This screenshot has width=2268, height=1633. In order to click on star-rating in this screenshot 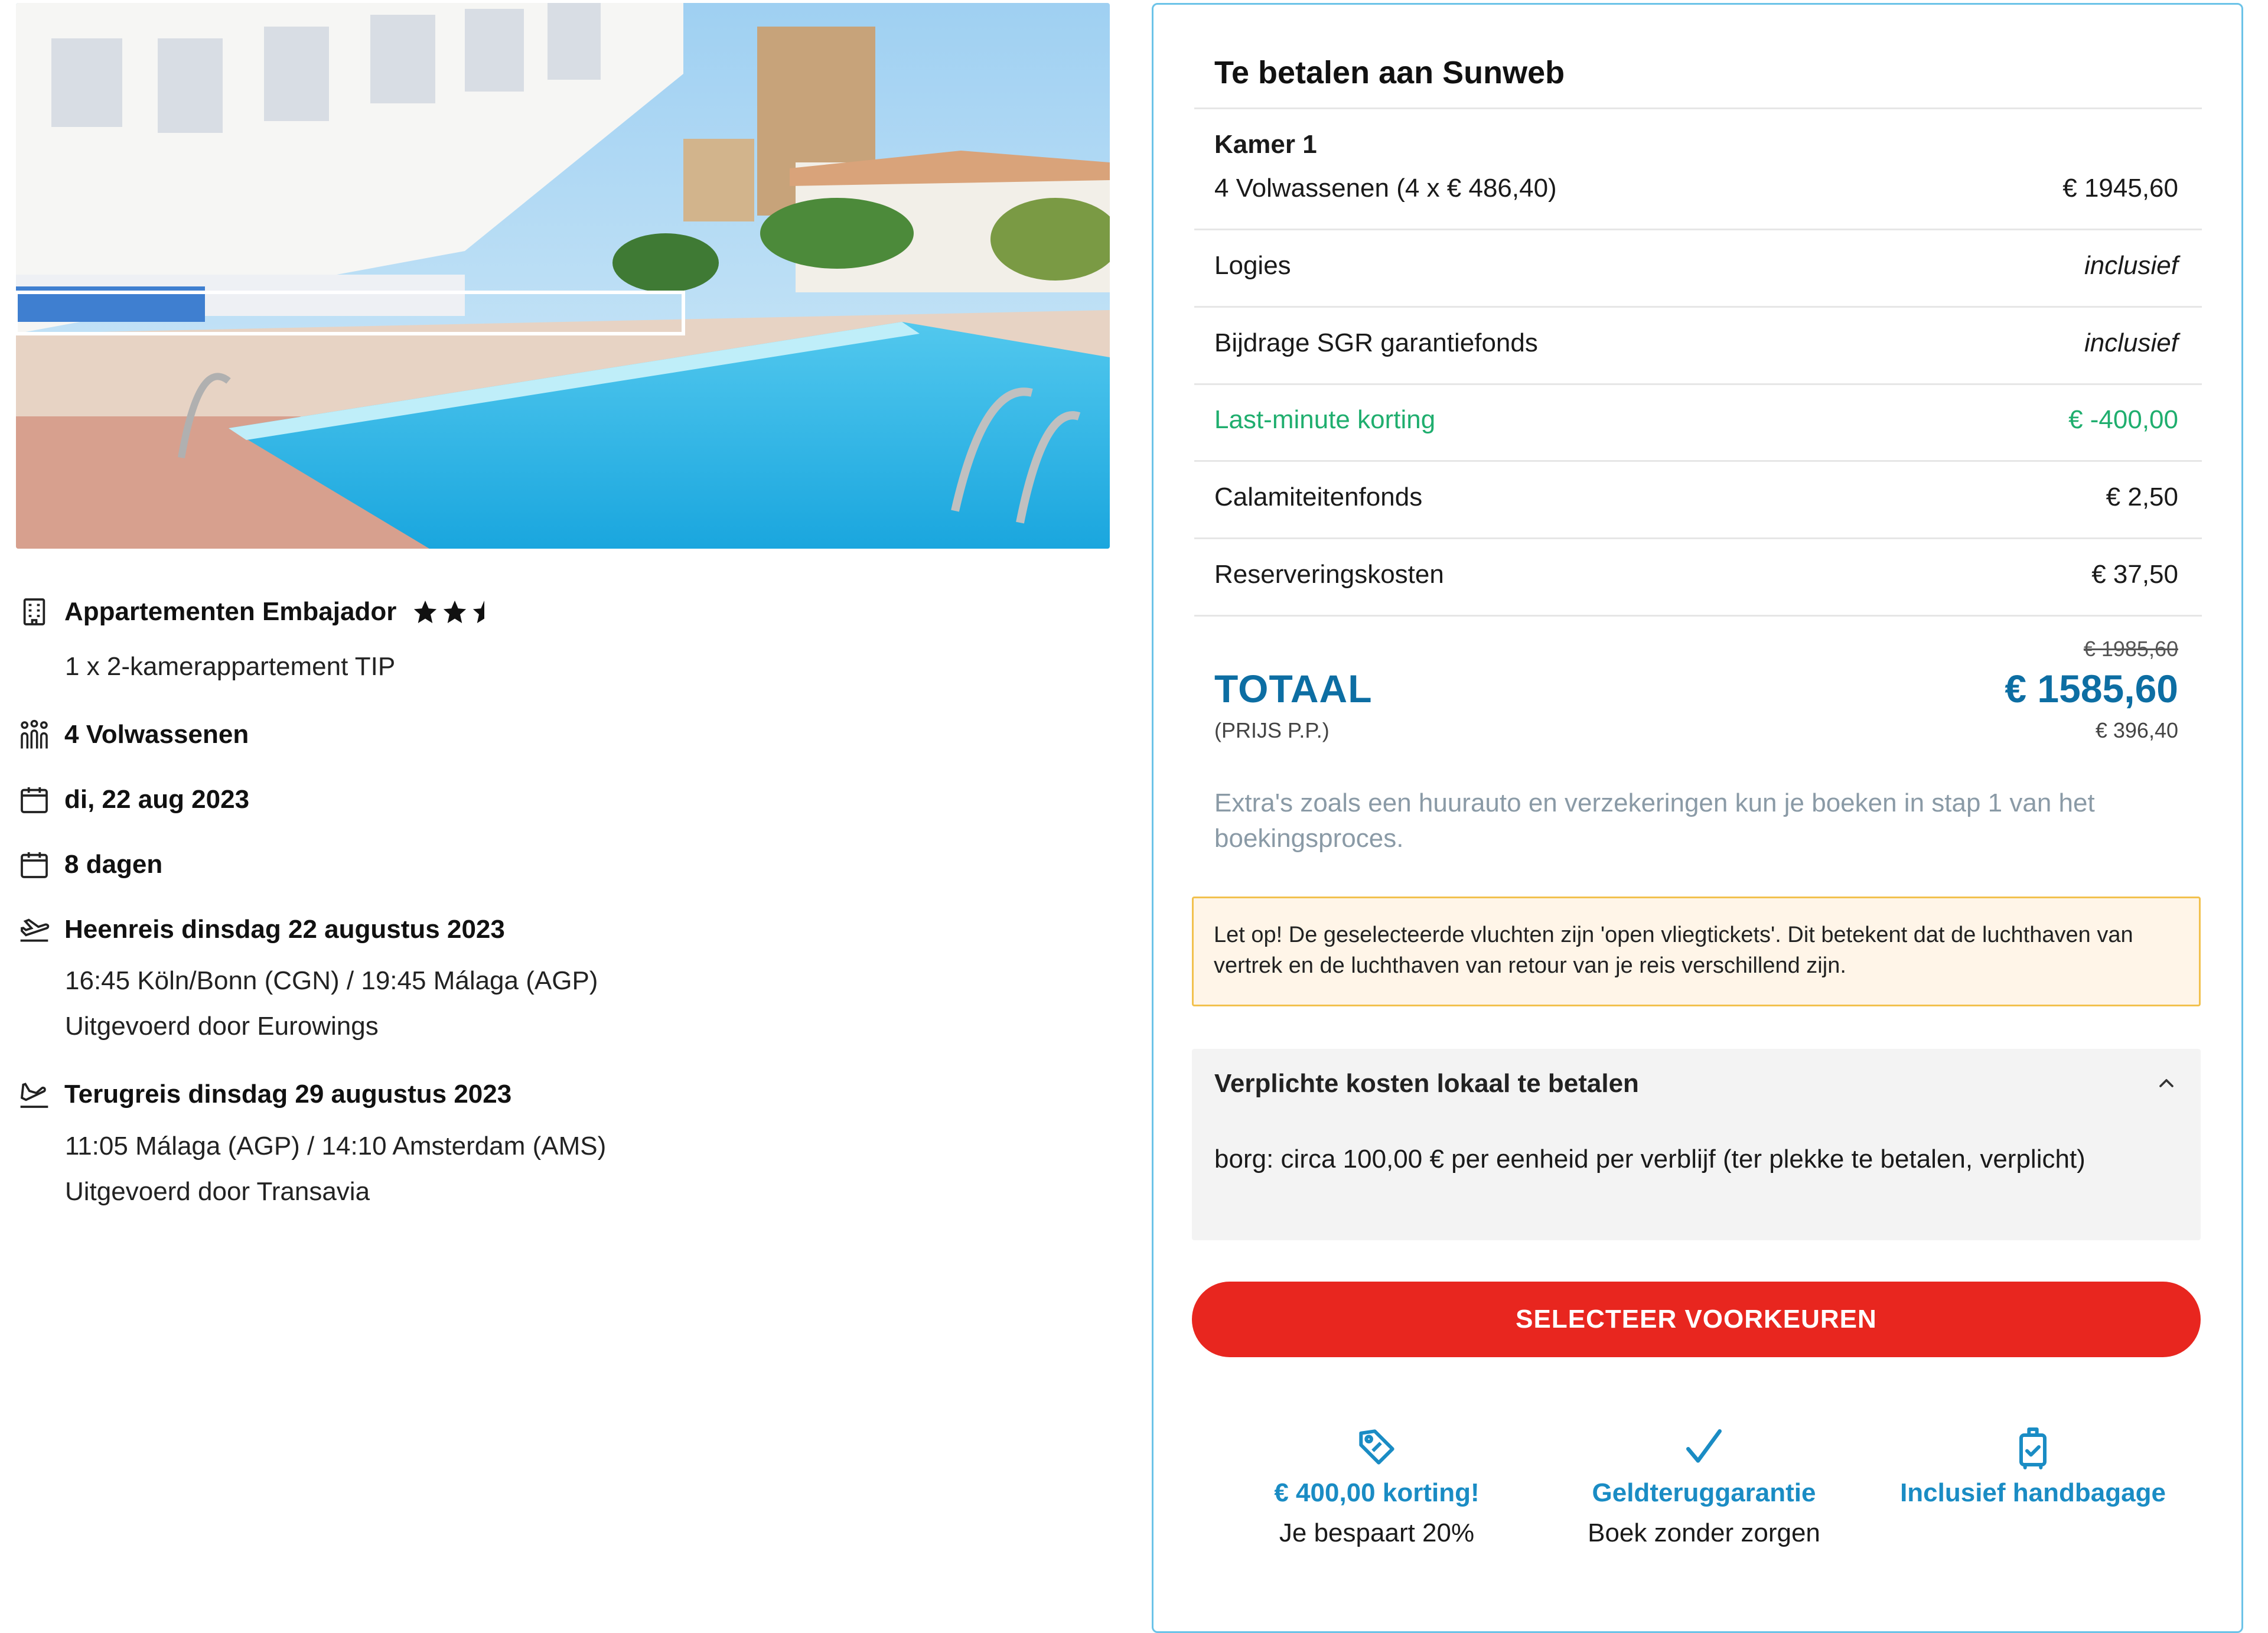, I will do `click(455, 611)`.